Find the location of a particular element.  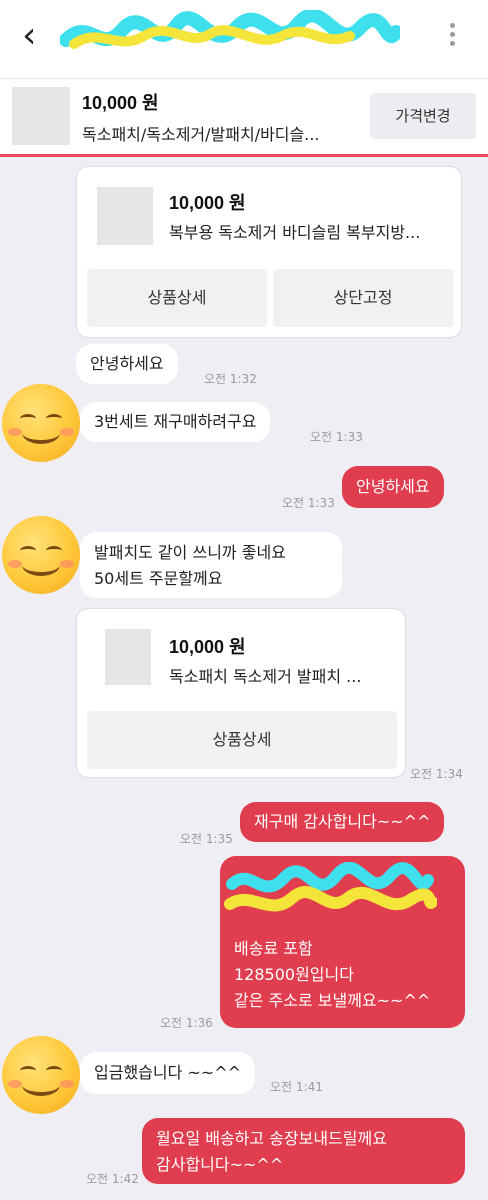

message-bubble-incoming: 안녕하세요 is located at coordinates (127, 364).